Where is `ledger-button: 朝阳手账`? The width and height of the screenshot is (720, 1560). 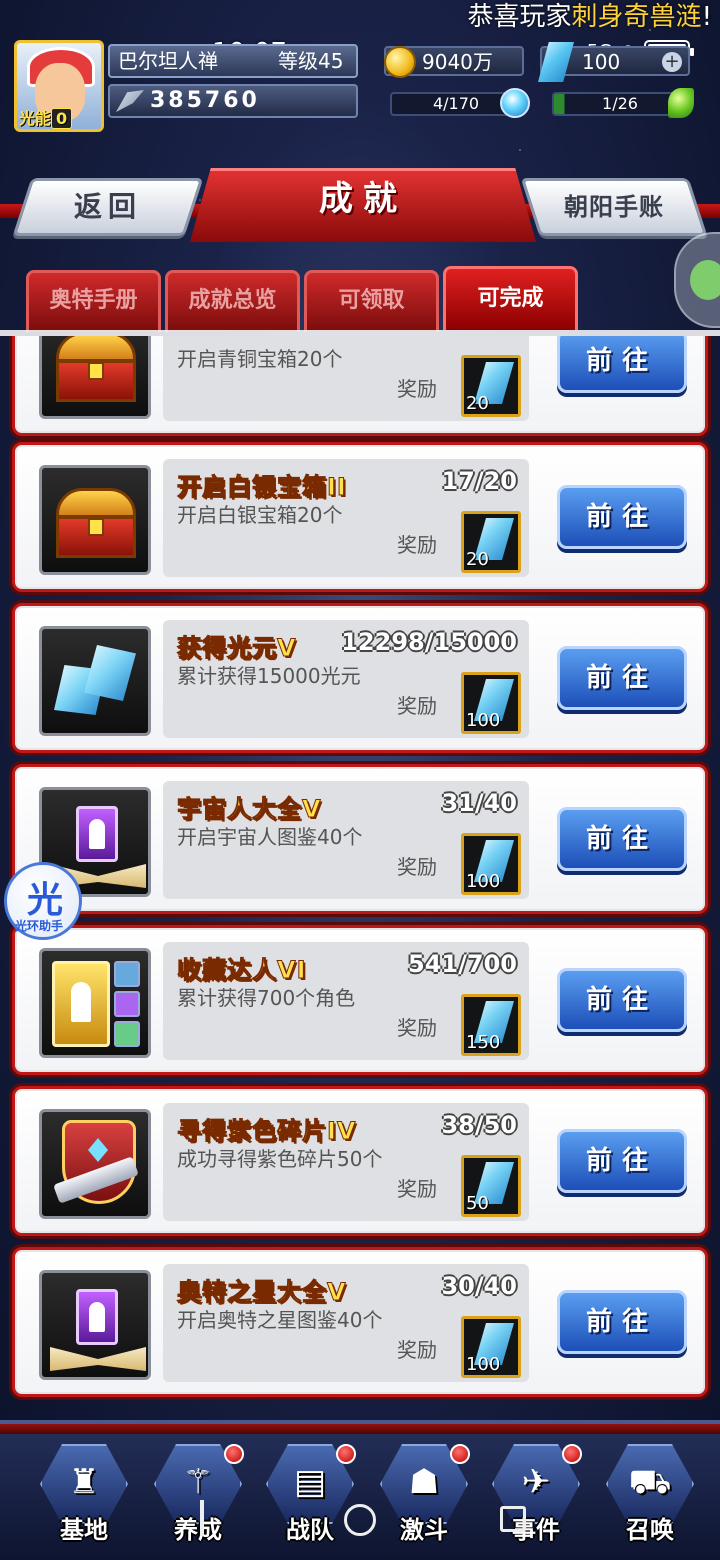 ledger-button: 朝阳手账 is located at coordinates (614, 207).